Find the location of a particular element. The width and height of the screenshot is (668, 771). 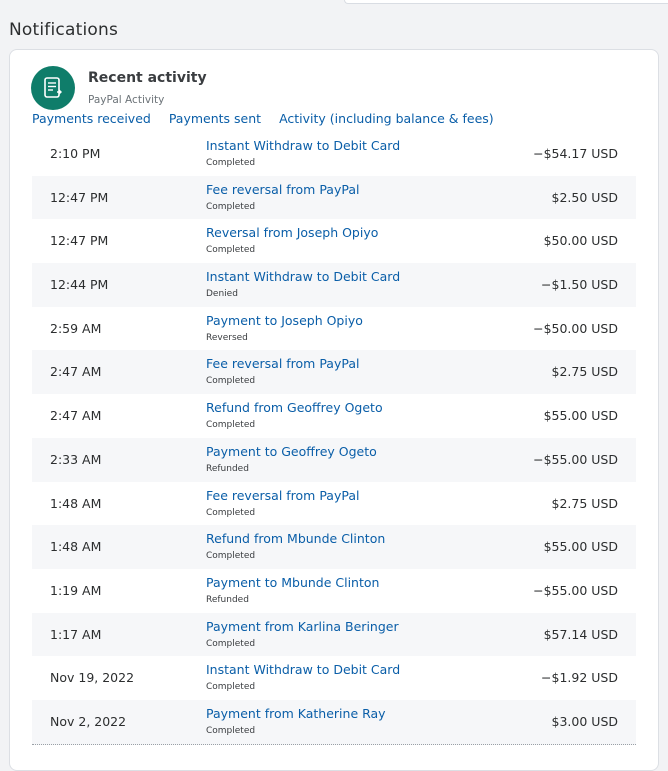

transaction-description-link: Payment to Joseph Opiyo is located at coordinates (284, 320).